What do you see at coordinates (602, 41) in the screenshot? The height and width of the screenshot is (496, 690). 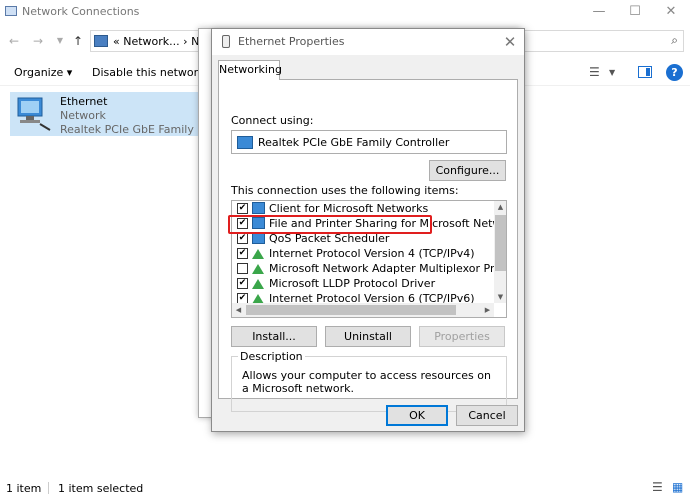 I see `search-input: ⌕` at bounding box center [602, 41].